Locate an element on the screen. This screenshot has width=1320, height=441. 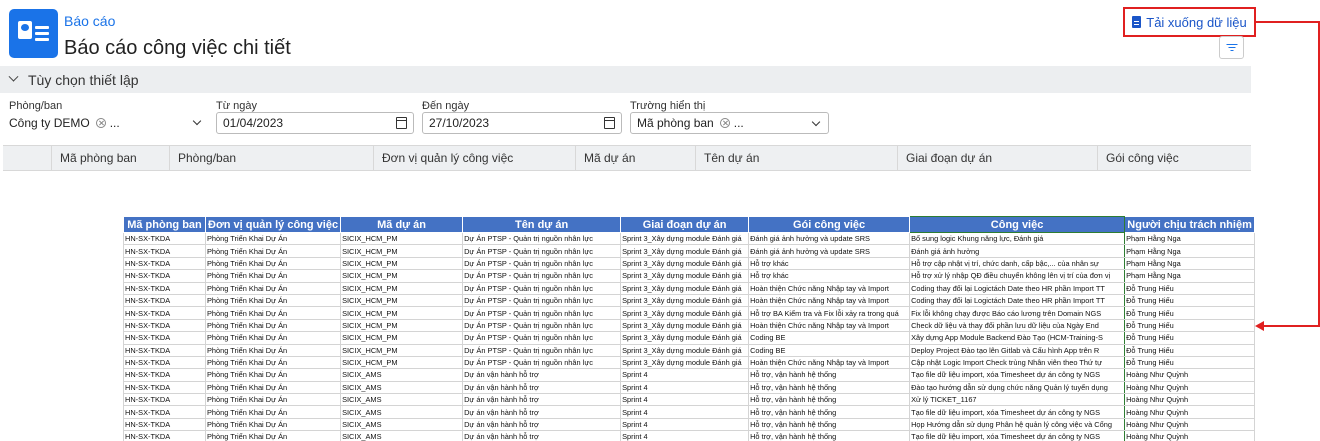
sheet-col-header: Mã phòng ban is located at coordinates (164, 224).